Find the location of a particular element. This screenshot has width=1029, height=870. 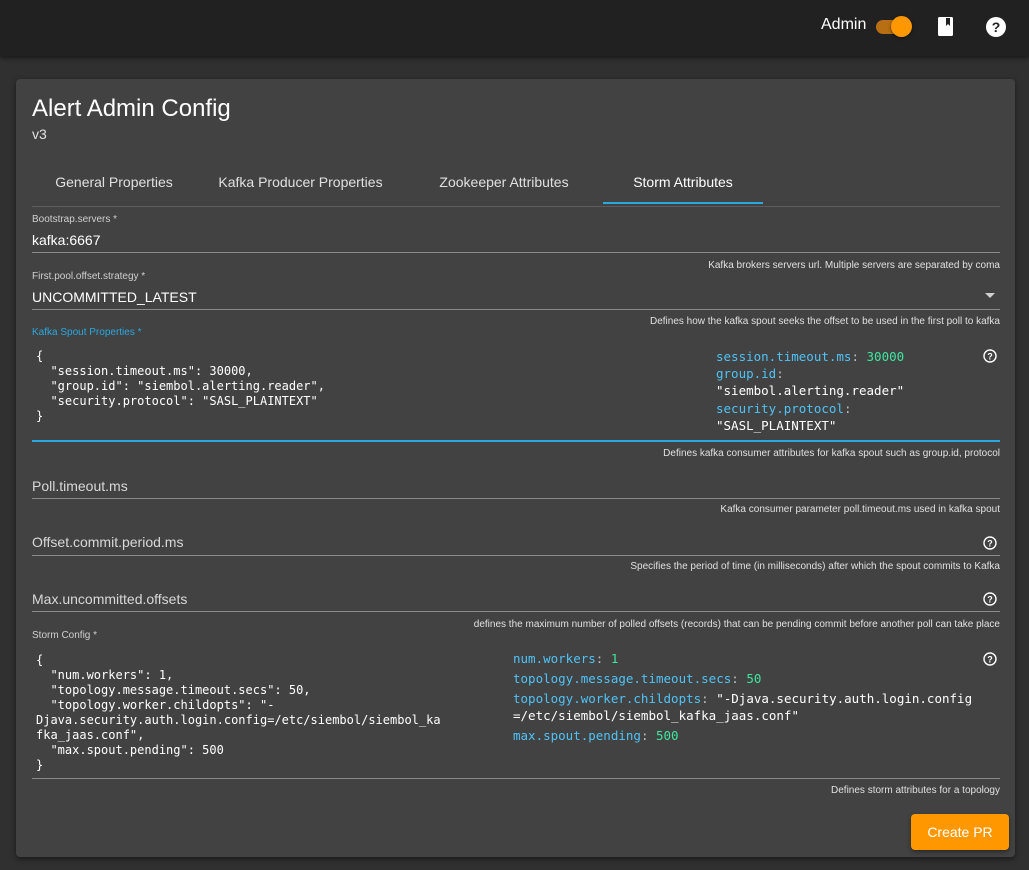

preview-row: num.workers: 1 is located at coordinates (566, 658).